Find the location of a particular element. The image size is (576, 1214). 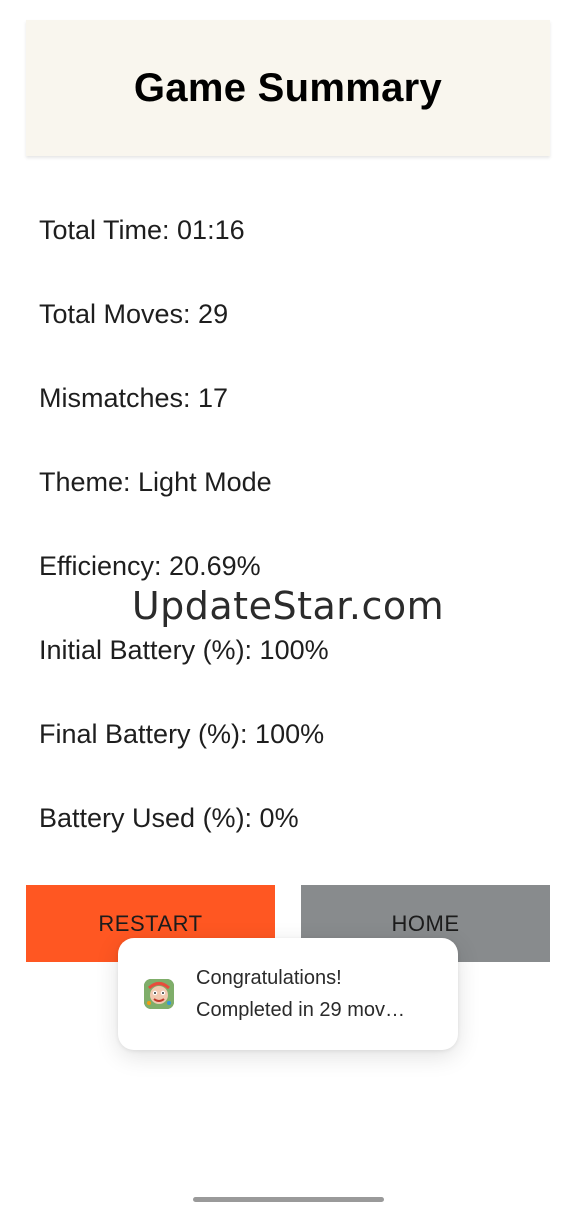

app-icon-graphic is located at coordinates (159, 994).